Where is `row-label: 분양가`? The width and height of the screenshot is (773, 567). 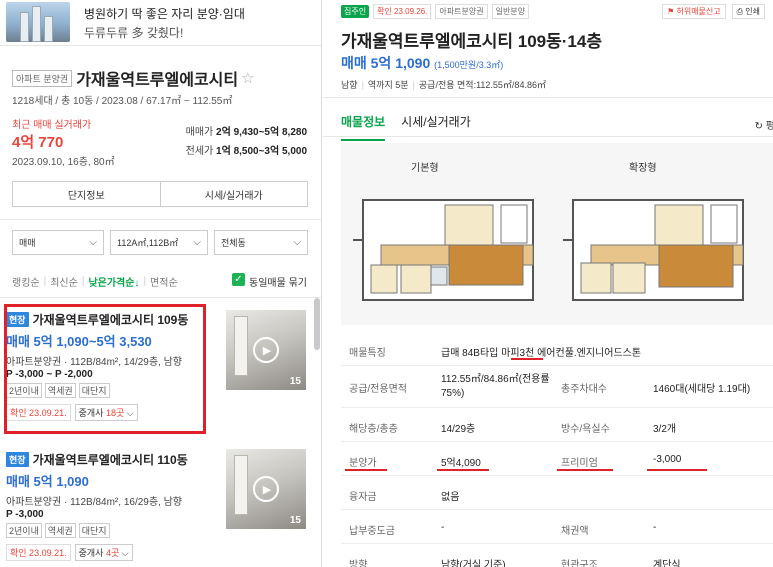 row-label: 분양가 is located at coordinates (363, 463).